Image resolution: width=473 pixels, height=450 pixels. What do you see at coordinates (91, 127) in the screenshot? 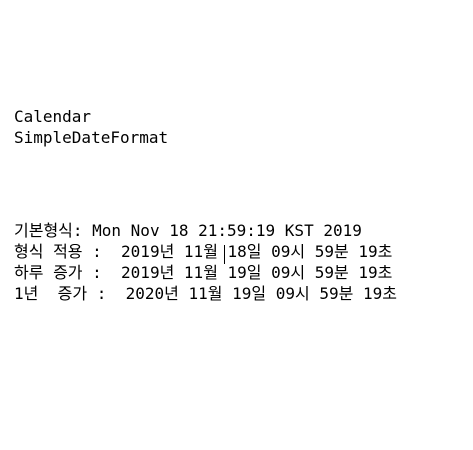
I see `class-name-lines: Calendar SimpleDateFormat` at bounding box center [91, 127].